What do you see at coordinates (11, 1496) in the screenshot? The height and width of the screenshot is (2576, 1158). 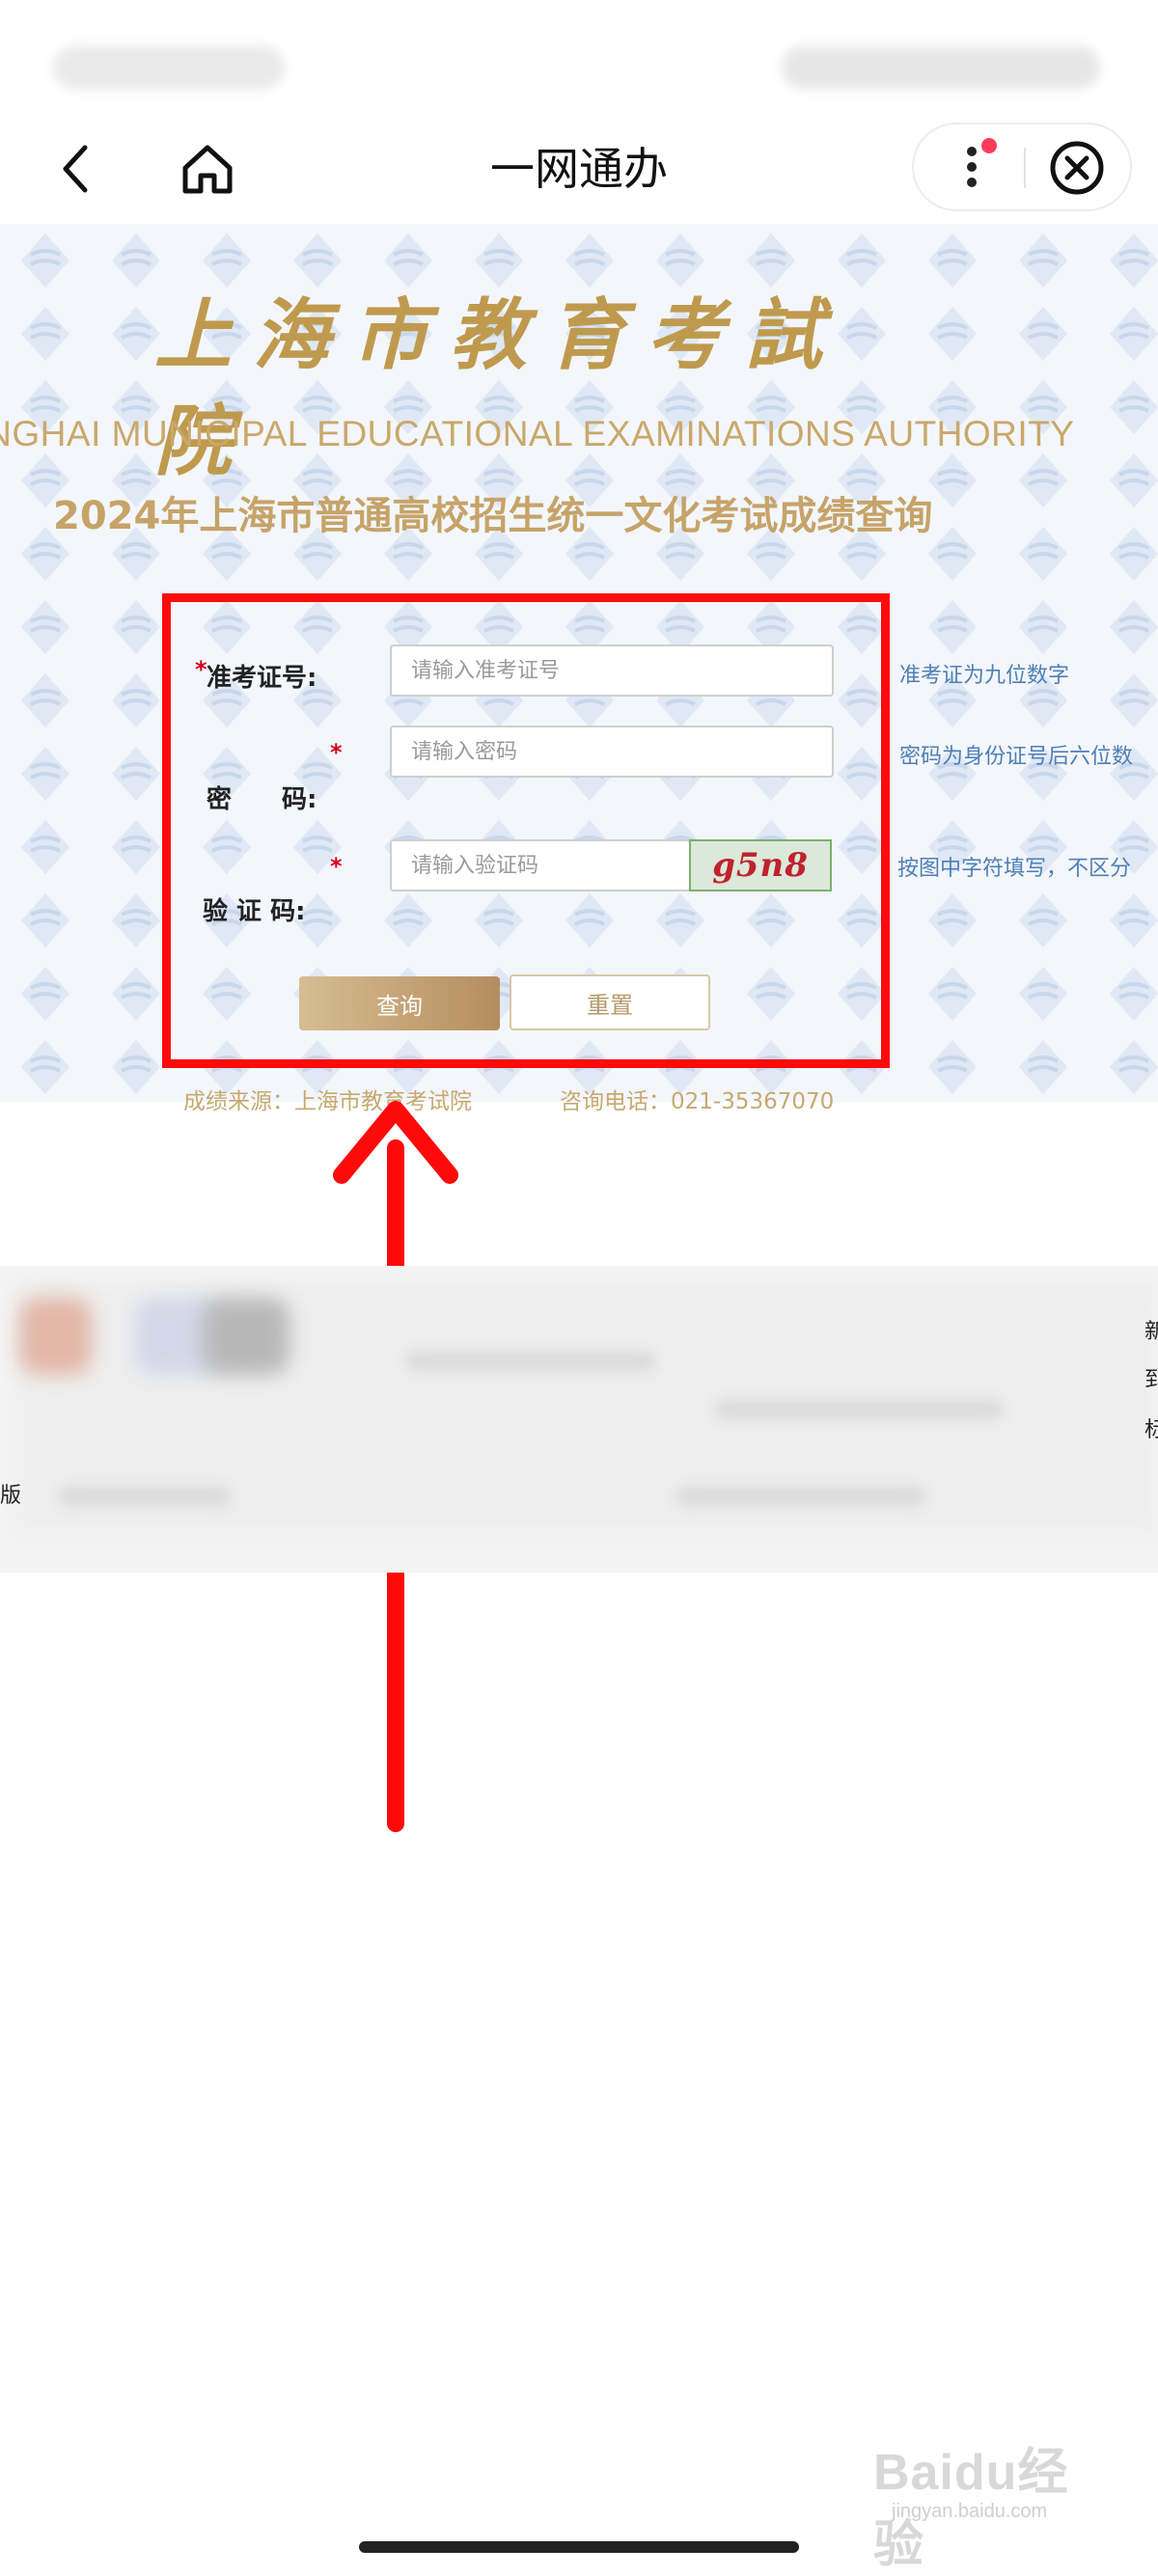 I see `edge-text: 版` at bounding box center [11, 1496].